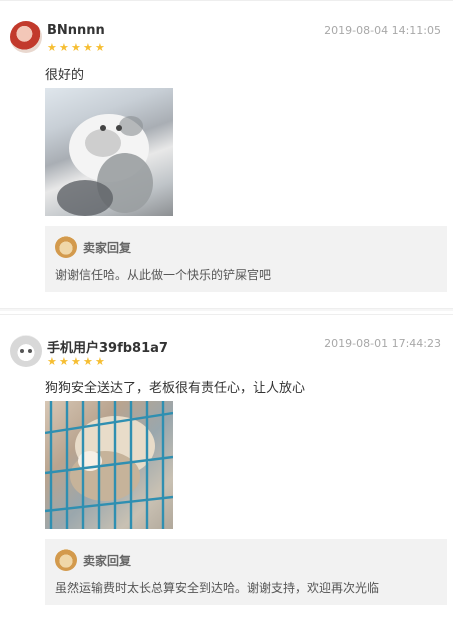  What do you see at coordinates (107, 348) in the screenshot?
I see `review-username: 手机用户39fb81a7` at bounding box center [107, 348].